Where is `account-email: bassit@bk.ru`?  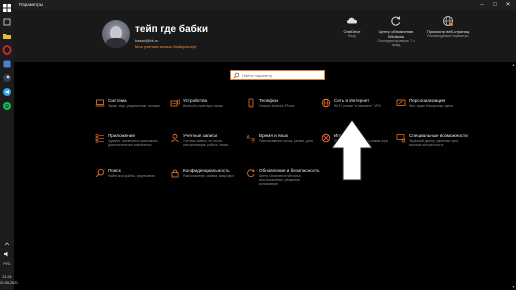
account-email: bassit@bk.ru is located at coordinates (147, 40).